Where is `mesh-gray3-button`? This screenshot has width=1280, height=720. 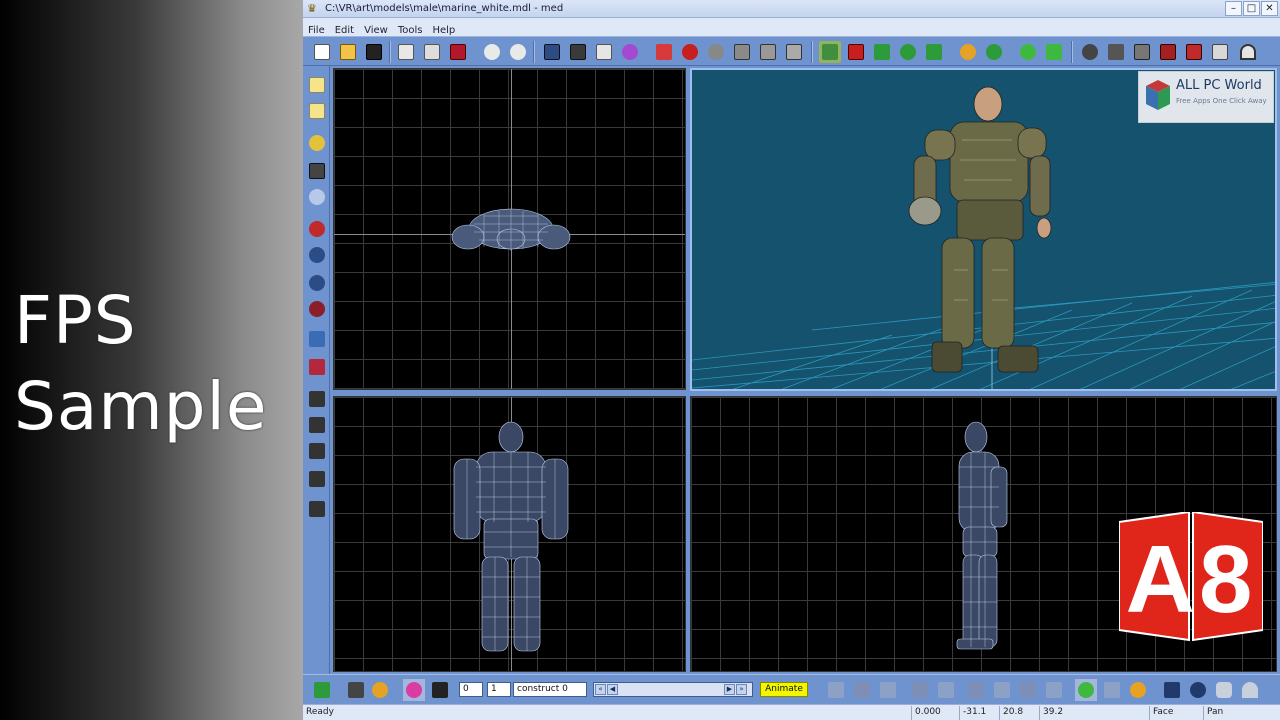 mesh-gray3-button is located at coordinates (794, 52).